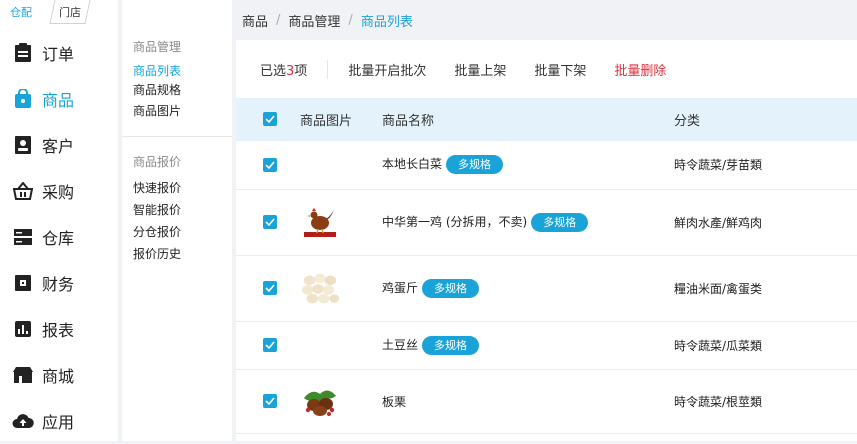 The image size is (857, 444). Describe the element at coordinates (387, 69) in the screenshot. I see `batch-enable-batch-button: 批量开启批次` at that location.